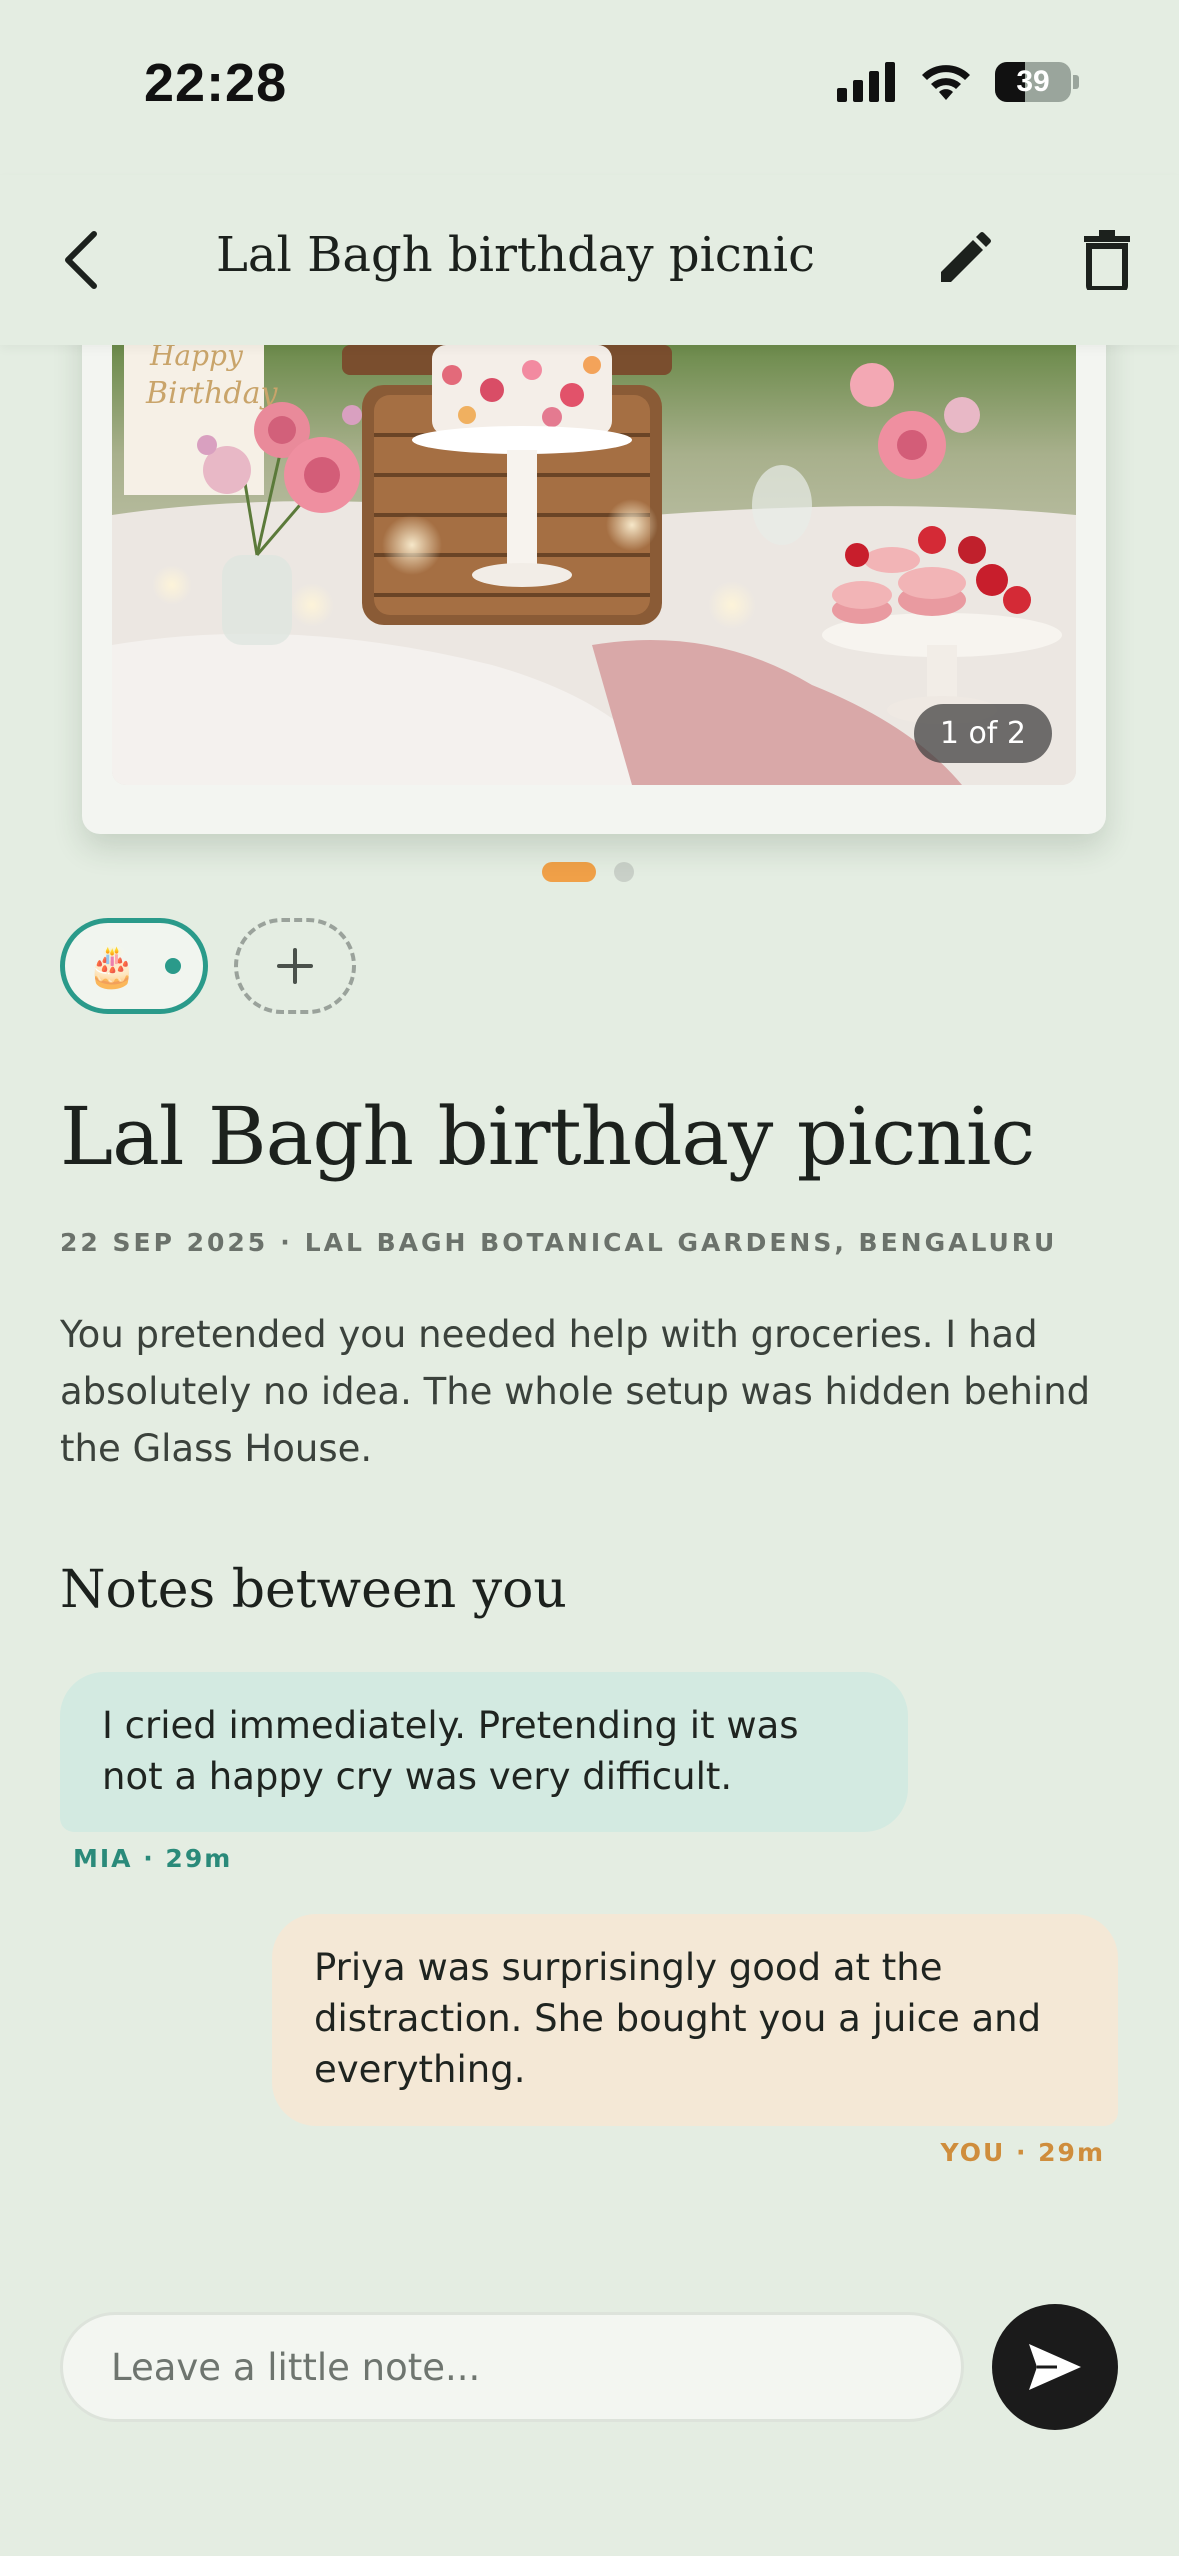 This screenshot has height=2556, width=1179. What do you see at coordinates (153, 1858) in the screenshot?
I see `note-meta-mia: MIA · 29m` at bounding box center [153, 1858].